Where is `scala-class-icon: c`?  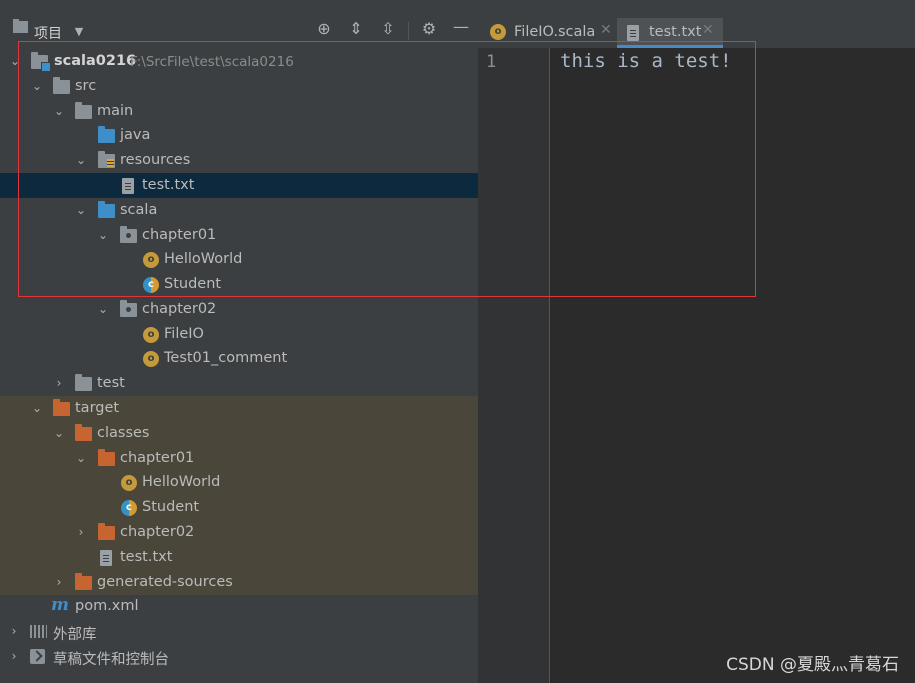
scala-class-icon: c is located at coordinates (151, 285).